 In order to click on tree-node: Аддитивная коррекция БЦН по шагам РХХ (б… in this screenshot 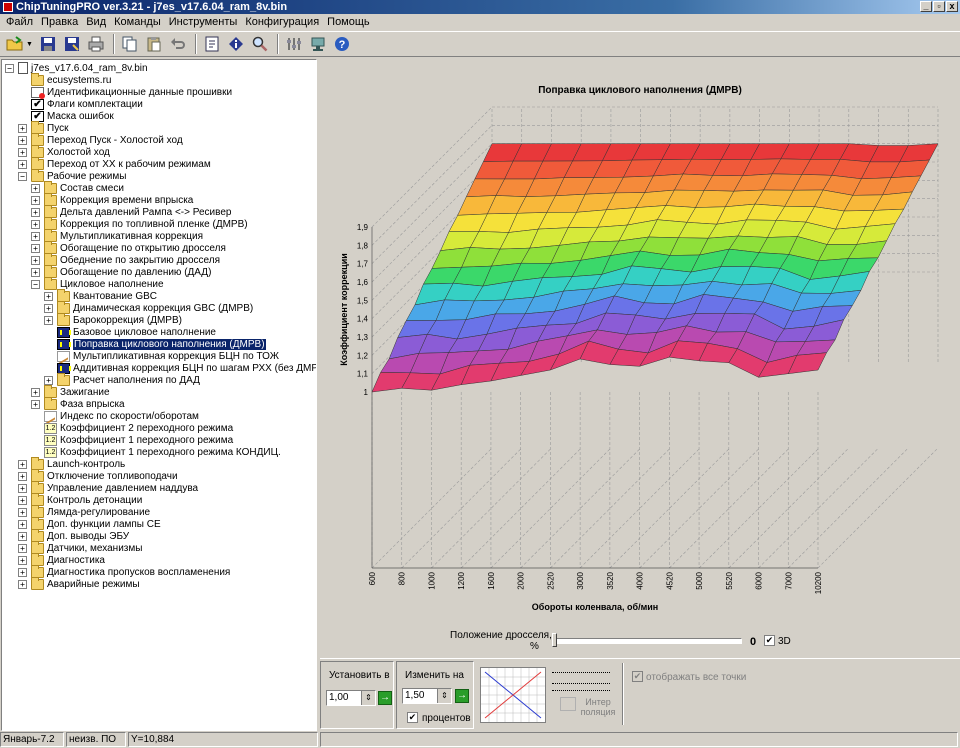, I will do `click(180, 368)`.